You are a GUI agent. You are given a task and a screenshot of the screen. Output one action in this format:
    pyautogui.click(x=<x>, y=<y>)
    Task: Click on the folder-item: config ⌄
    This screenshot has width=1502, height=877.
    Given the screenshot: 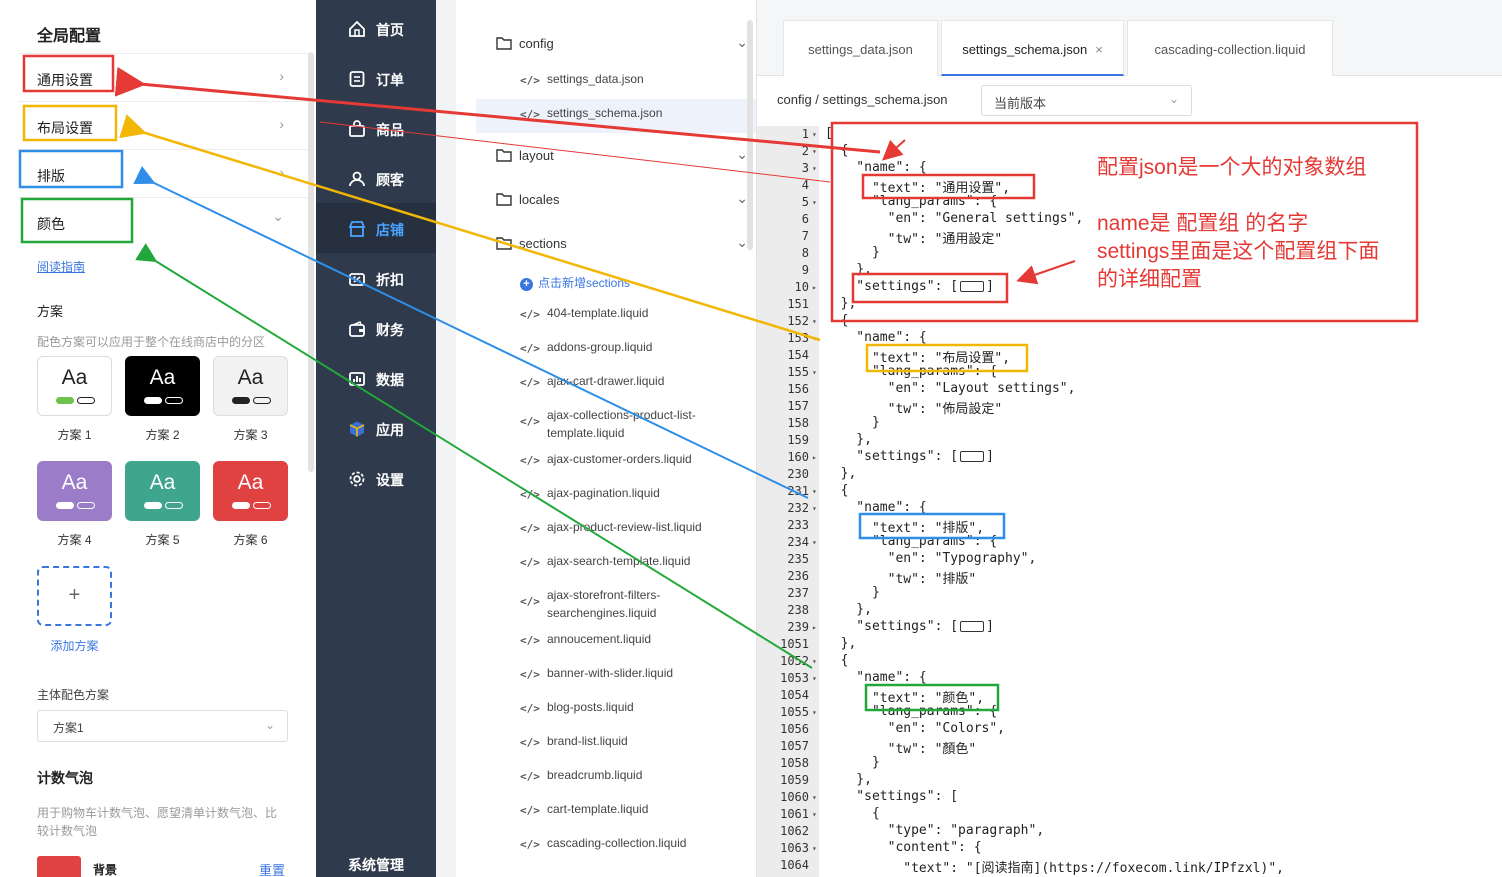 What is the action you would take?
    pyautogui.click(x=624, y=44)
    